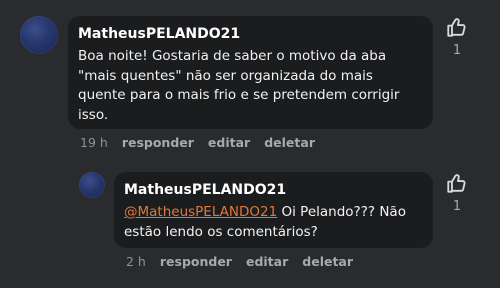  I want to click on mention-link: @MatheusPELANDO21, so click(200, 212).